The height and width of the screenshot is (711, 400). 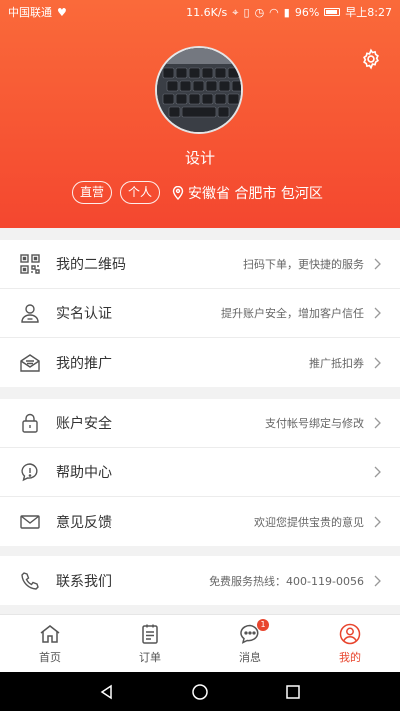 I want to click on menu-item-title: 我的二维码, so click(x=91, y=265).